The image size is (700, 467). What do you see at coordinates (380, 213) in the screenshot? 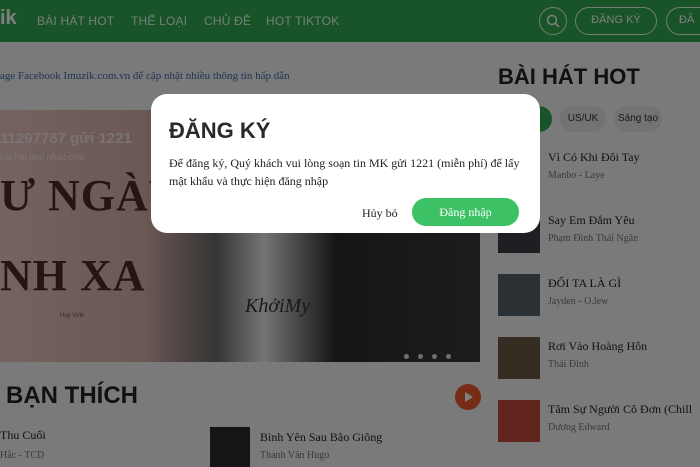
I see `cancel-button: Hủy bỏ` at bounding box center [380, 213].